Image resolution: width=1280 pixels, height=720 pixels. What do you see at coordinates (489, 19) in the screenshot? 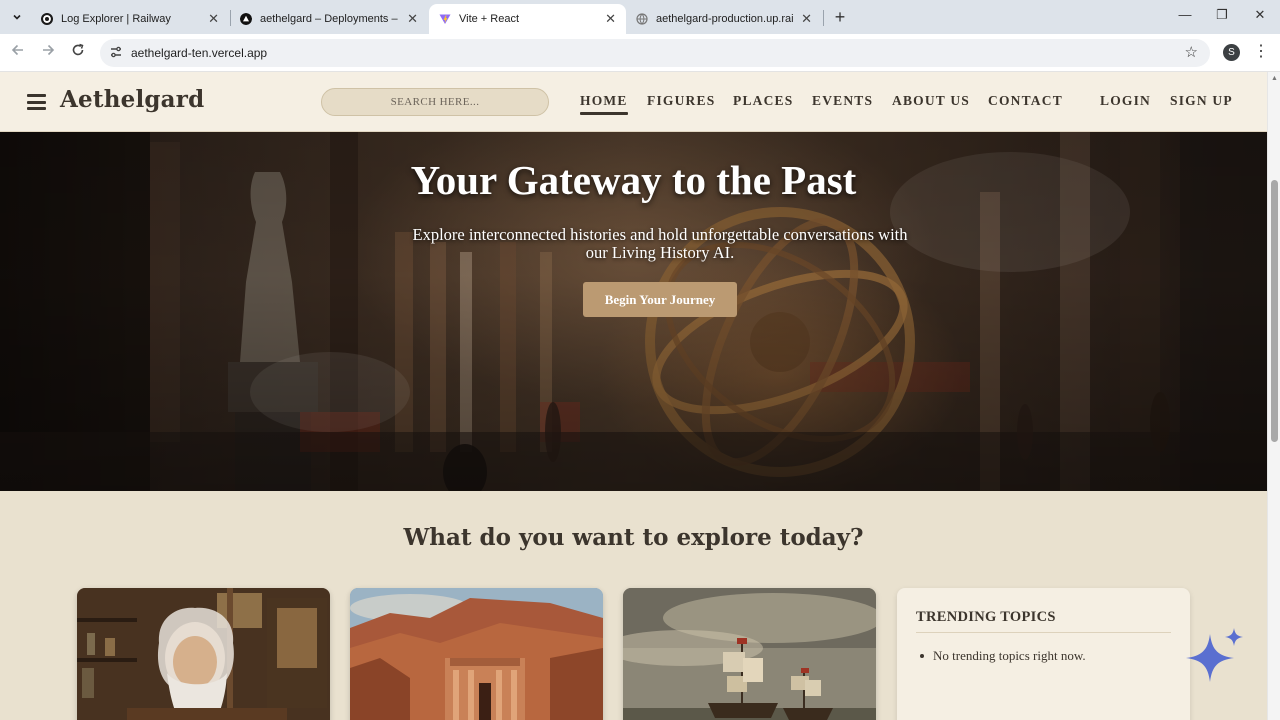
I see `tab-title: Vite + React` at bounding box center [489, 19].